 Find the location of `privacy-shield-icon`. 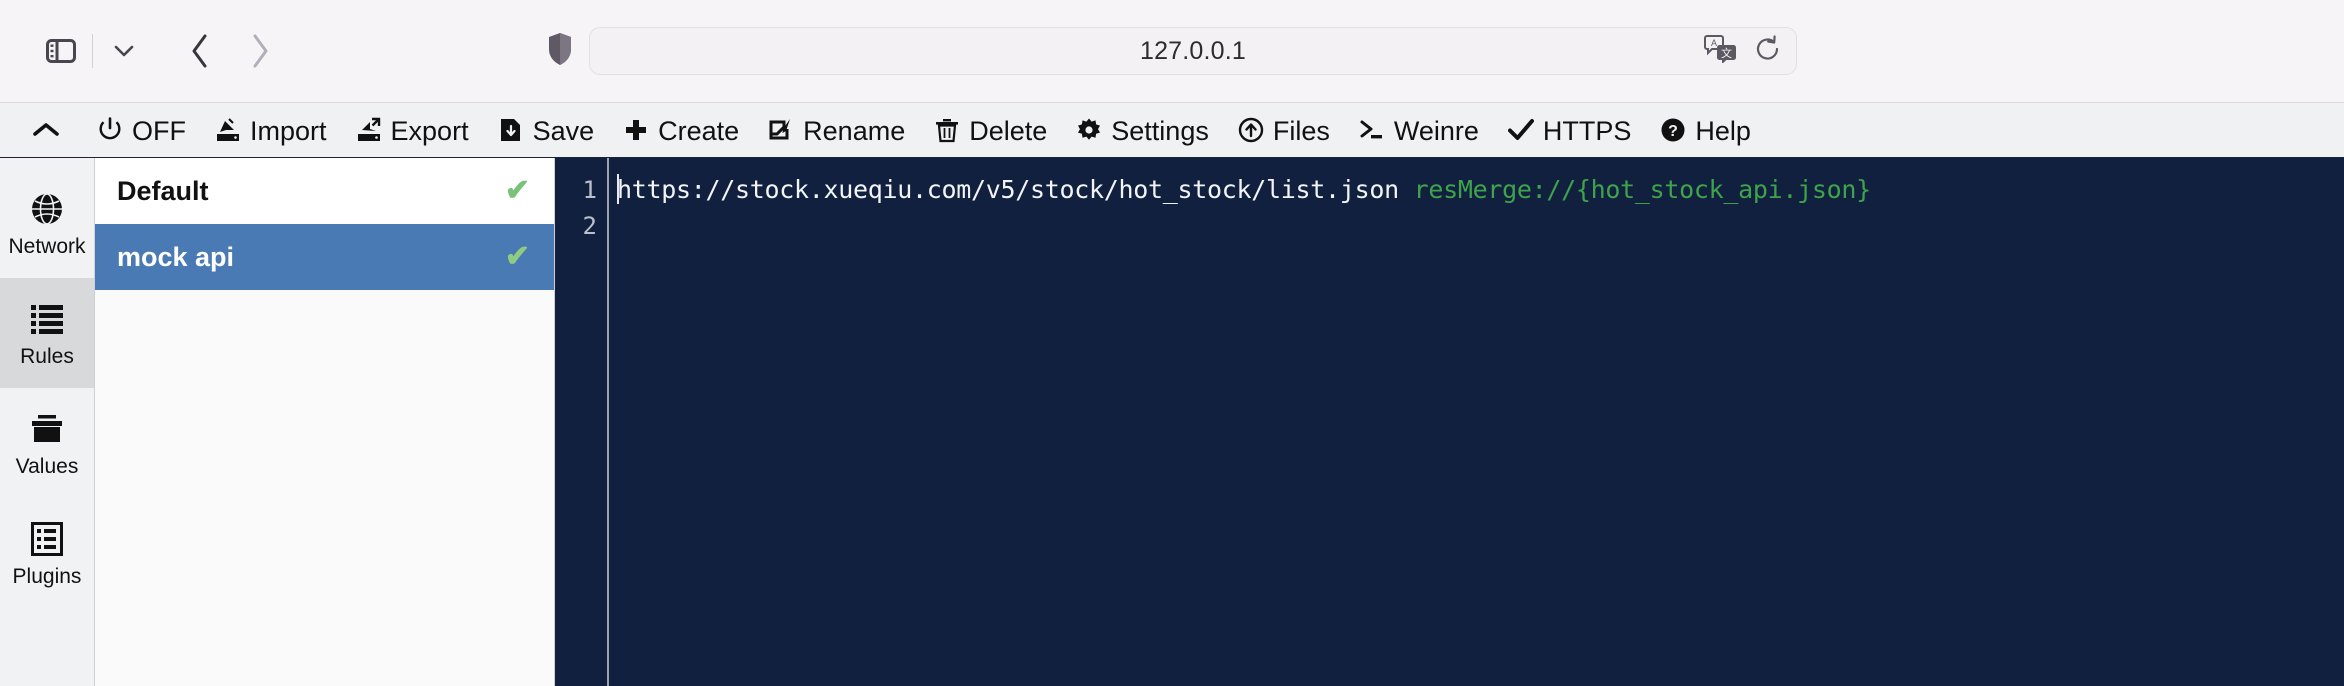

privacy-shield-icon is located at coordinates (560, 51).